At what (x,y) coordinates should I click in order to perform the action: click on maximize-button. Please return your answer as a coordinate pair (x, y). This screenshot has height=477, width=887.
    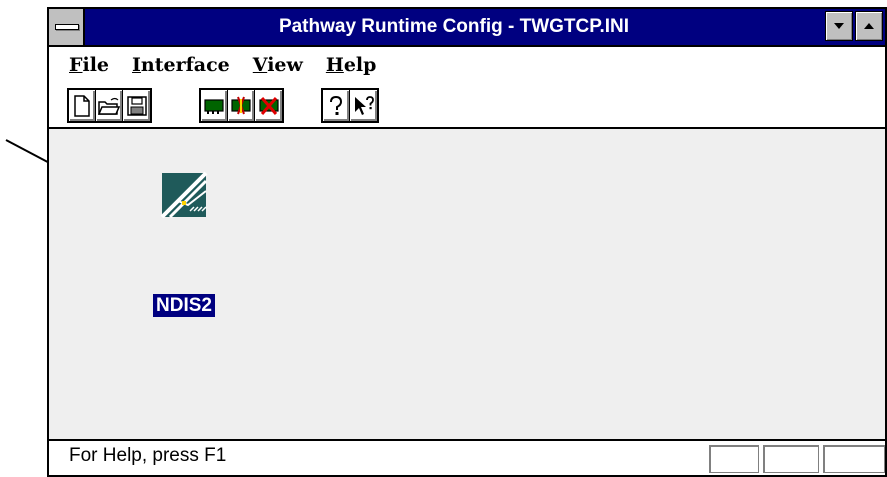
    Looking at the image, I should click on (869, 26).